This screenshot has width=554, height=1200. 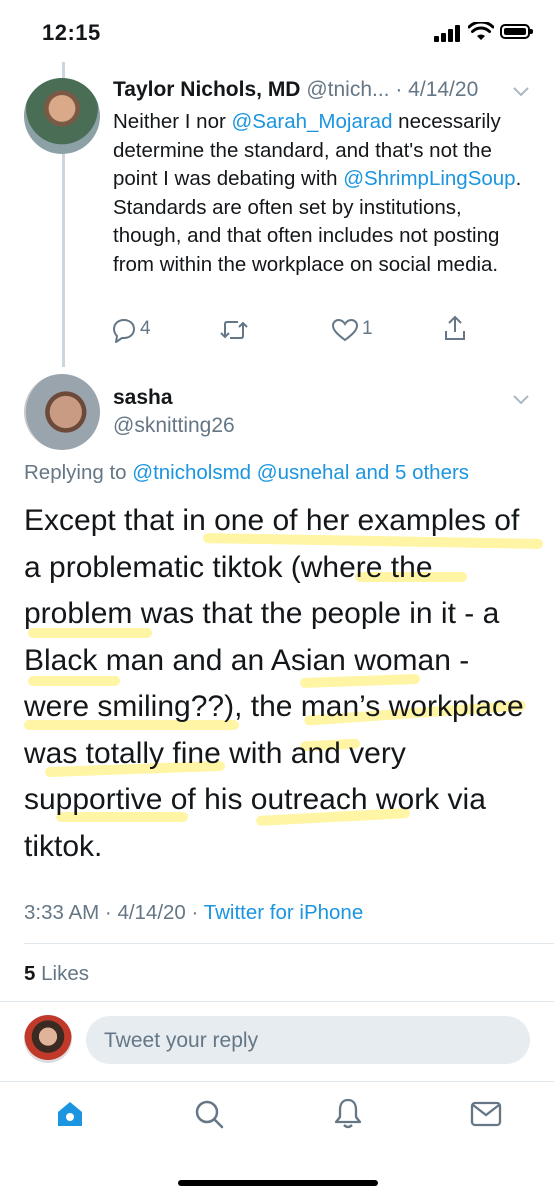 I want to click on tweet-date: · 4/14/20, so click(x=437, y=89).